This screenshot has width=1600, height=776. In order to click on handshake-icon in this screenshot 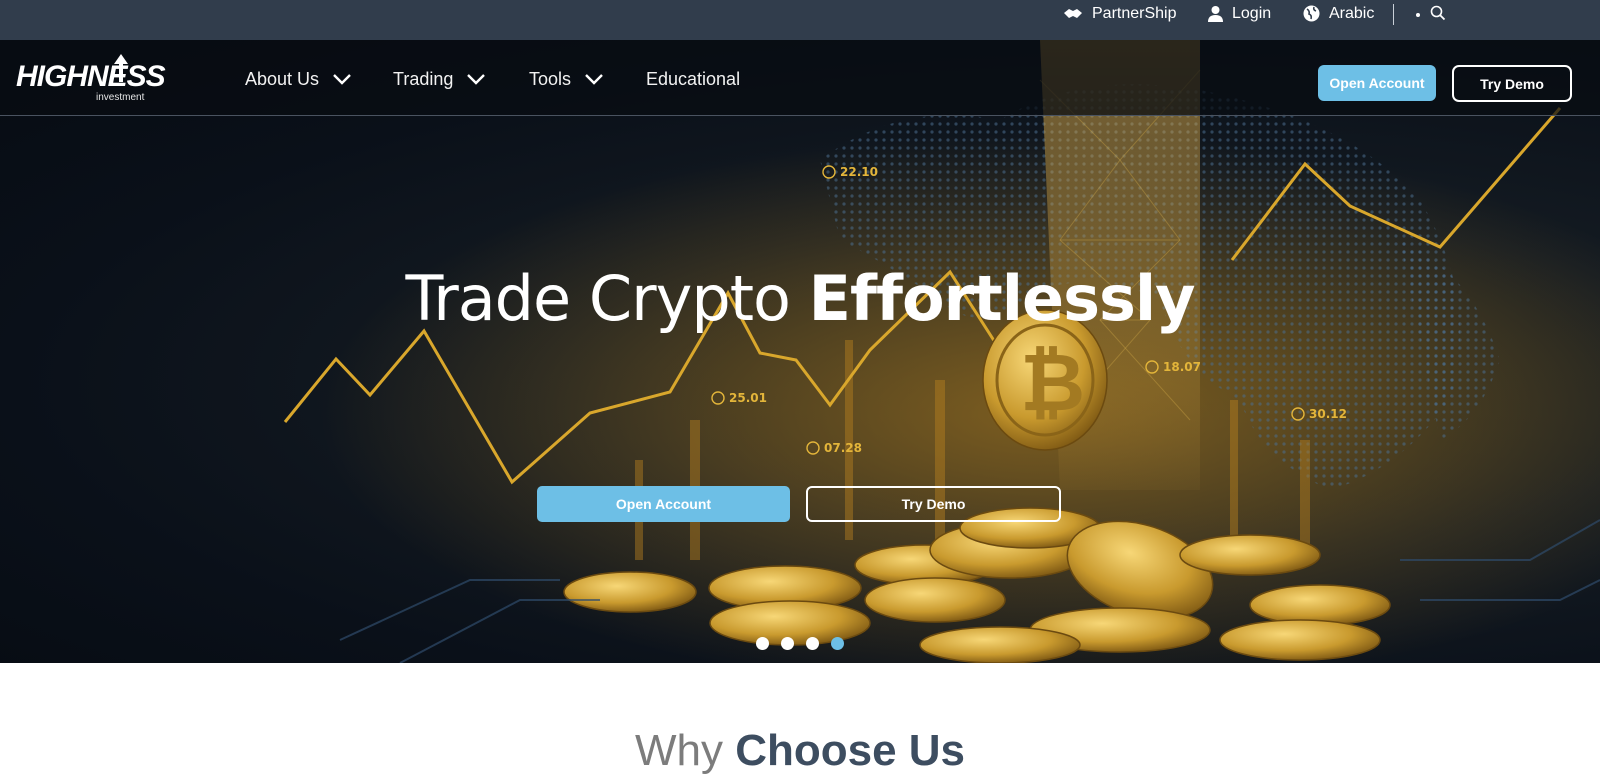, I will do `click(1073, 13)`.